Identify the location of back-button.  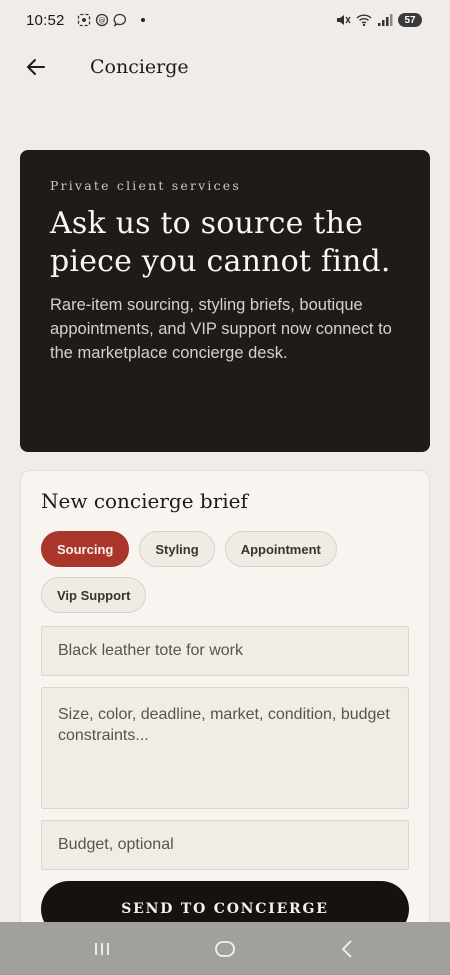
(36, 67).